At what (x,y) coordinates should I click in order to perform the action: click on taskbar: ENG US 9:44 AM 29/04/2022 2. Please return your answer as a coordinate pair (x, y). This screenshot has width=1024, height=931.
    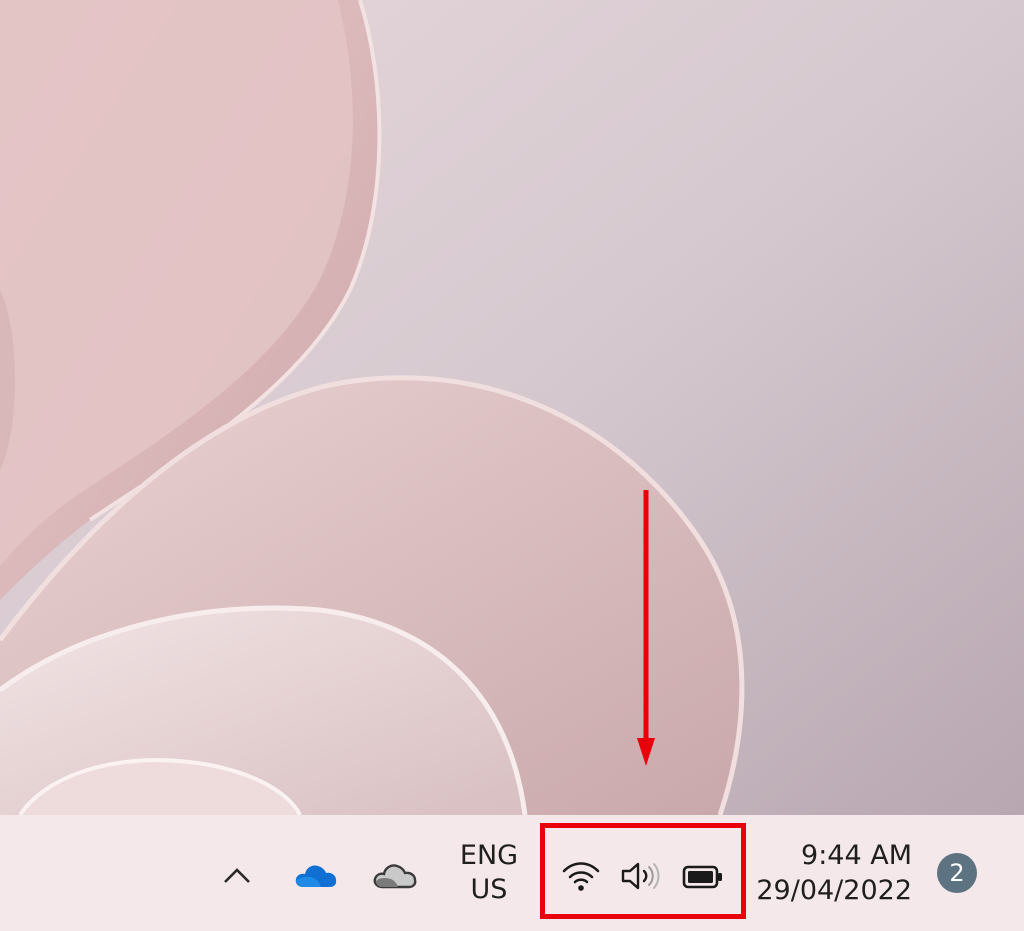
    Looking at the image, I should click on (512, 873).